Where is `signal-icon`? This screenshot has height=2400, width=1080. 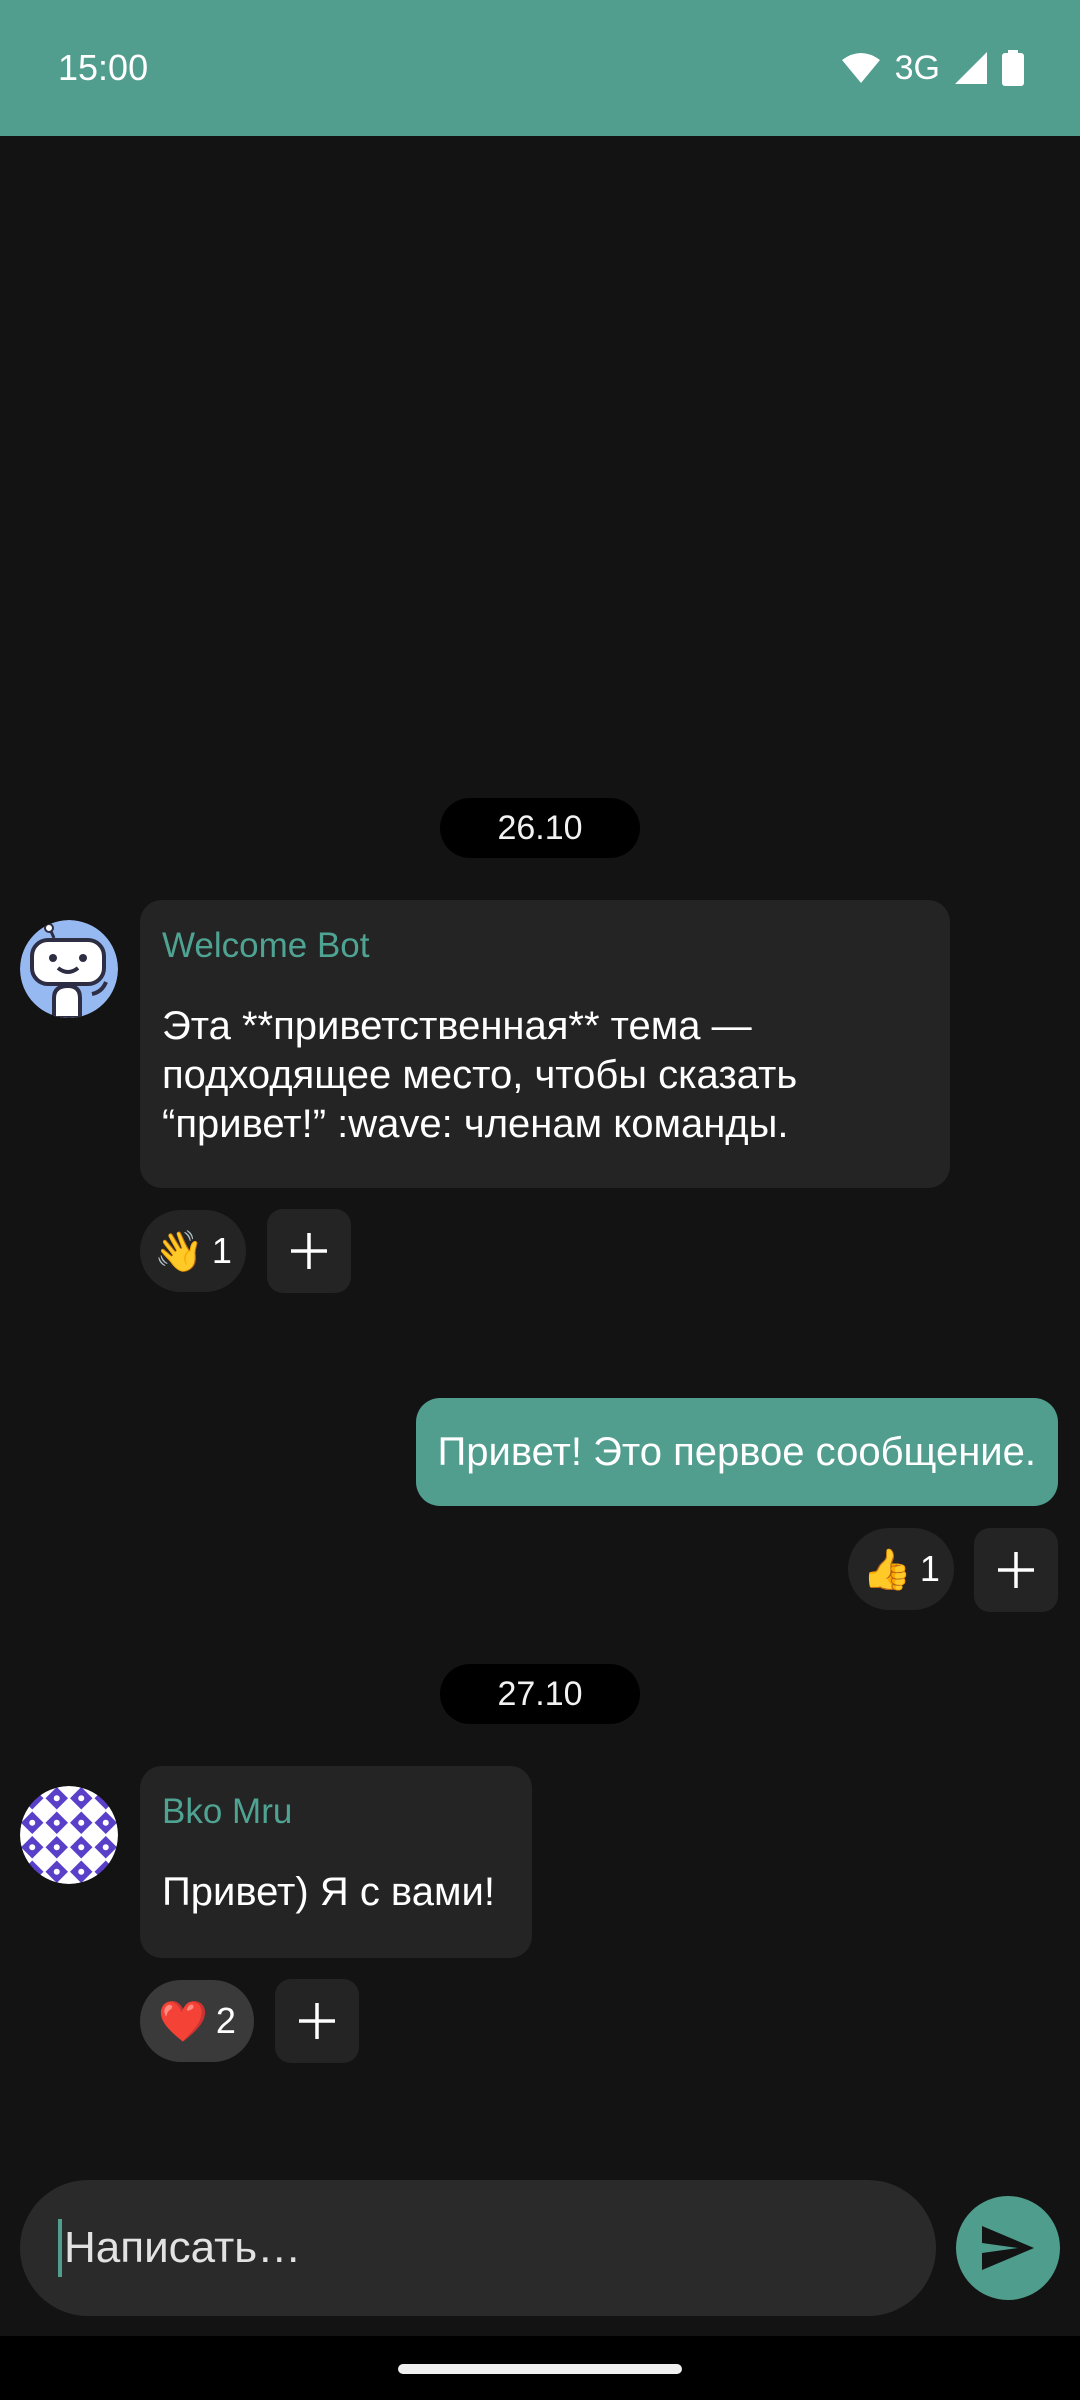 signal-icon is located at coordinates (971, 68).